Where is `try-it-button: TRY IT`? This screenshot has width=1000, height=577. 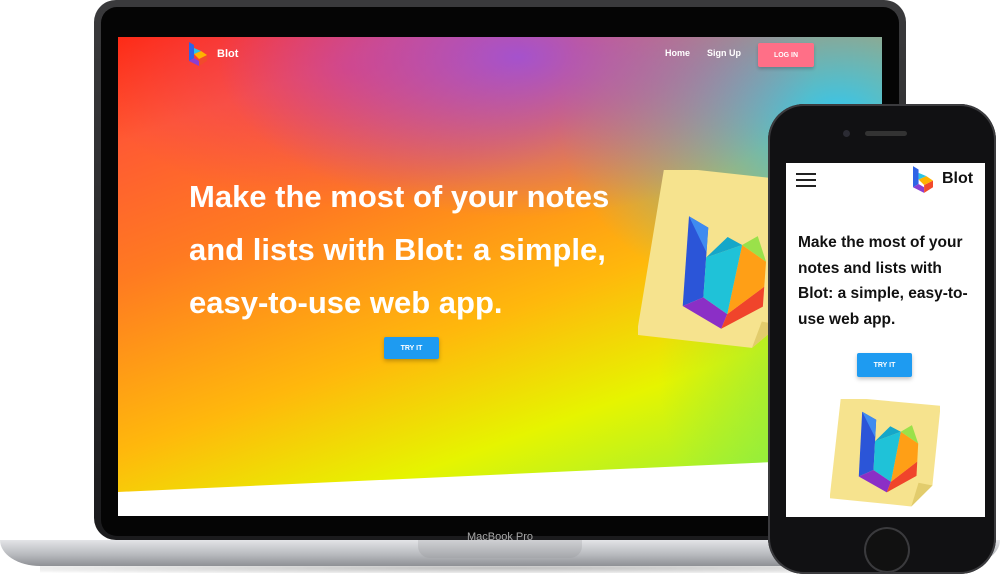 try-it-button: TRY IT is located at coordinates (411, 348).